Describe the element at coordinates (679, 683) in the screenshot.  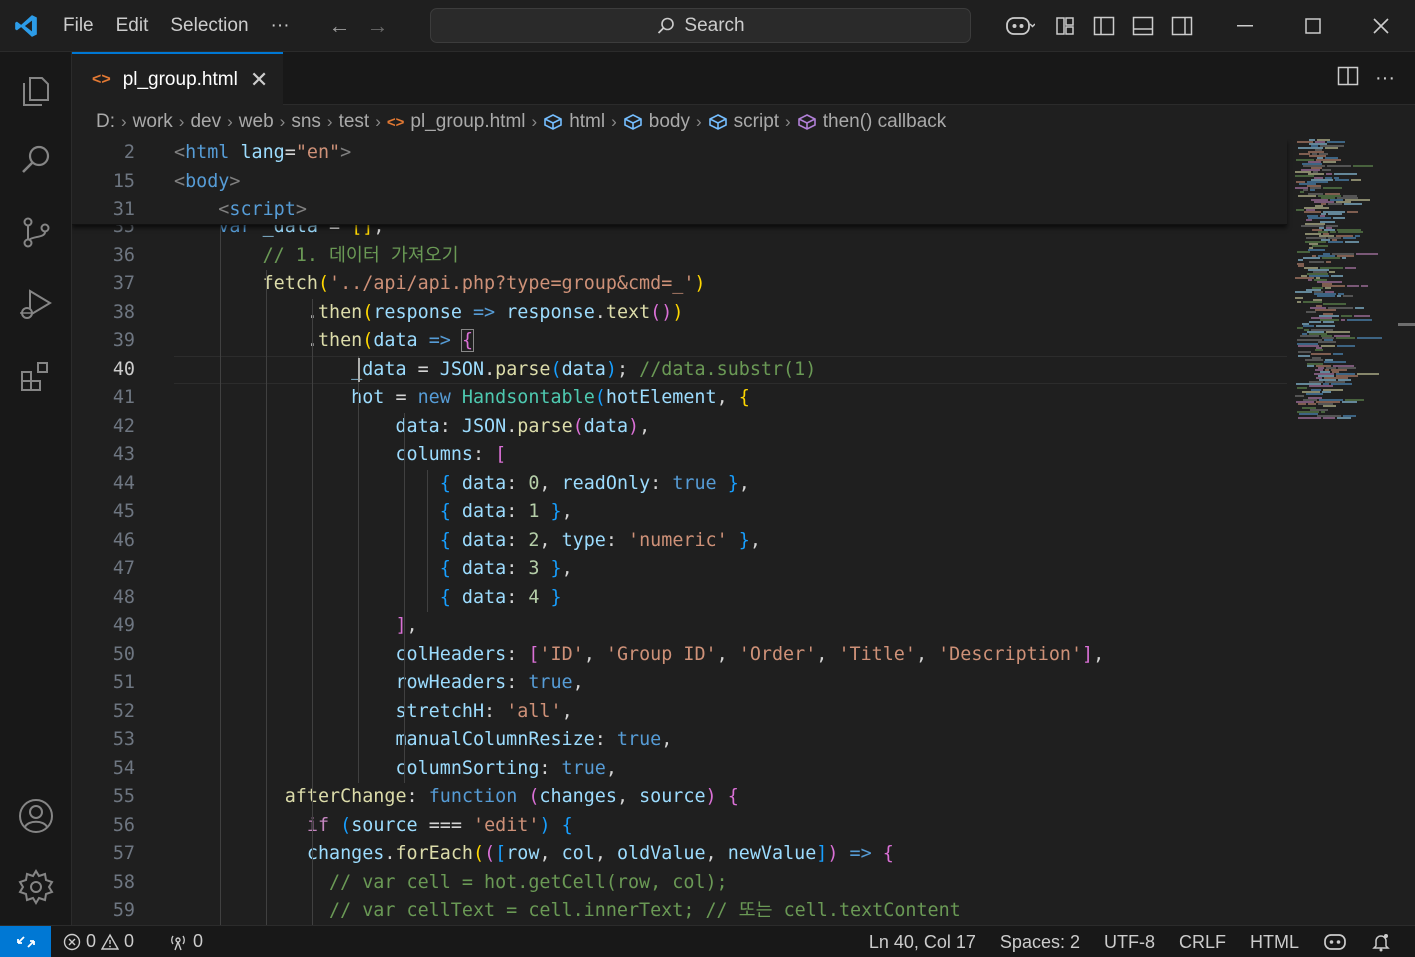
I see `code-line: 51 rowHeaders: true,` at that location.